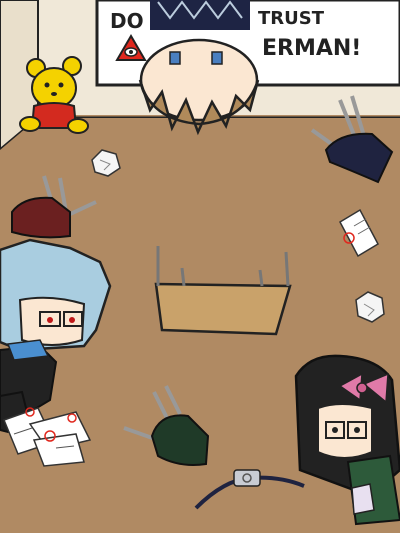 This screenshot has width=400, height=533. What do you see at coordinates (370, 307) in the screenshot?
I see `paper-ball` at bounding box center [370, 307].